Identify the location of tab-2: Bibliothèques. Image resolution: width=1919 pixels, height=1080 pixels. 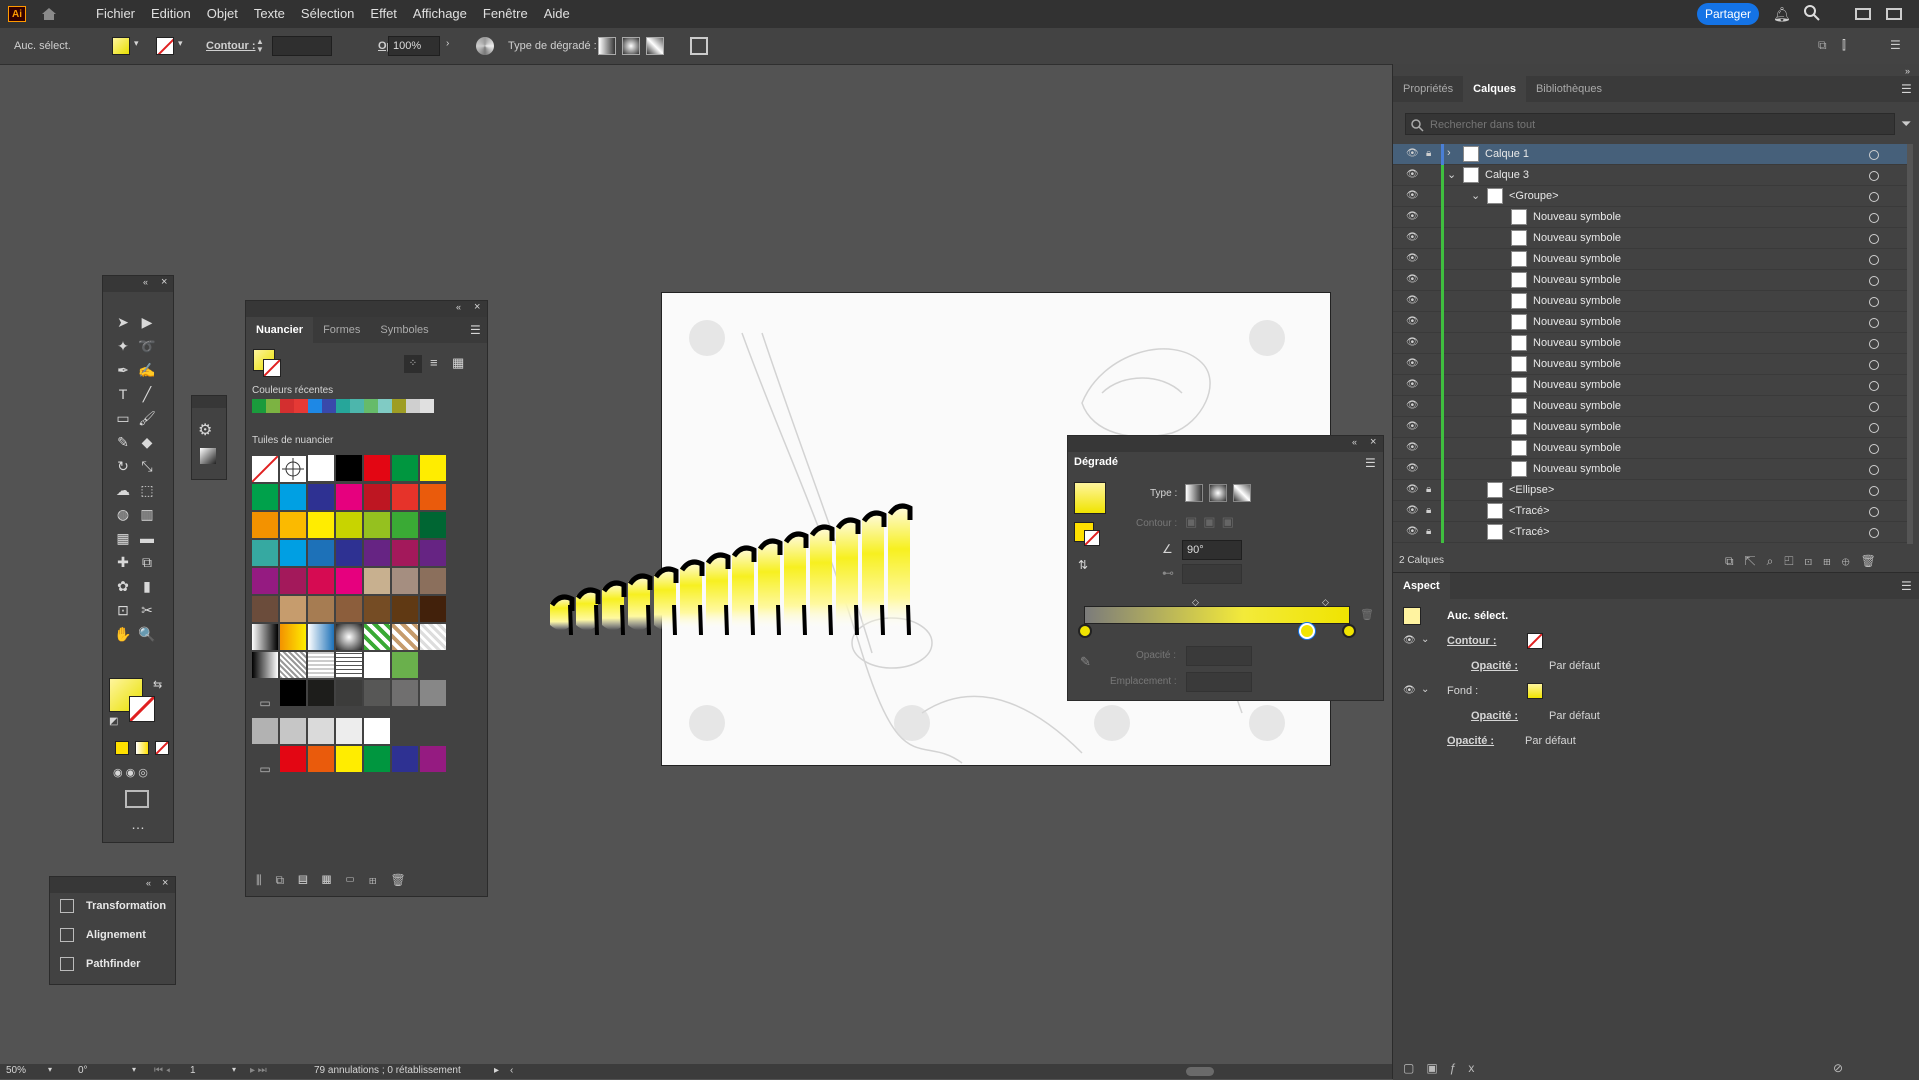
(1569, 89).